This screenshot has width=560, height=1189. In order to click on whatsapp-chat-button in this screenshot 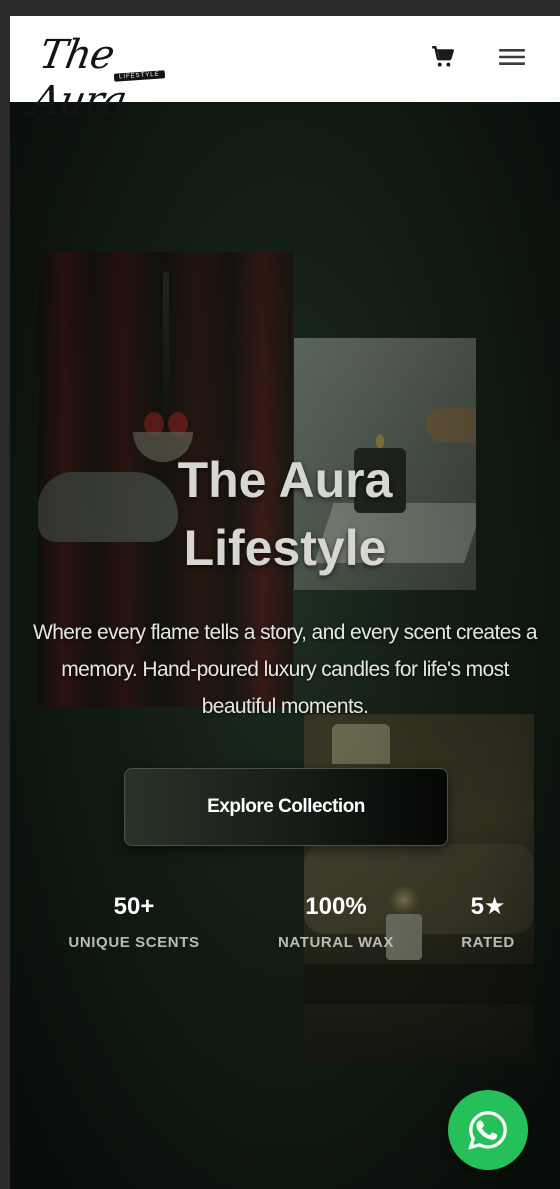, I will do `click(488, 1130)`.